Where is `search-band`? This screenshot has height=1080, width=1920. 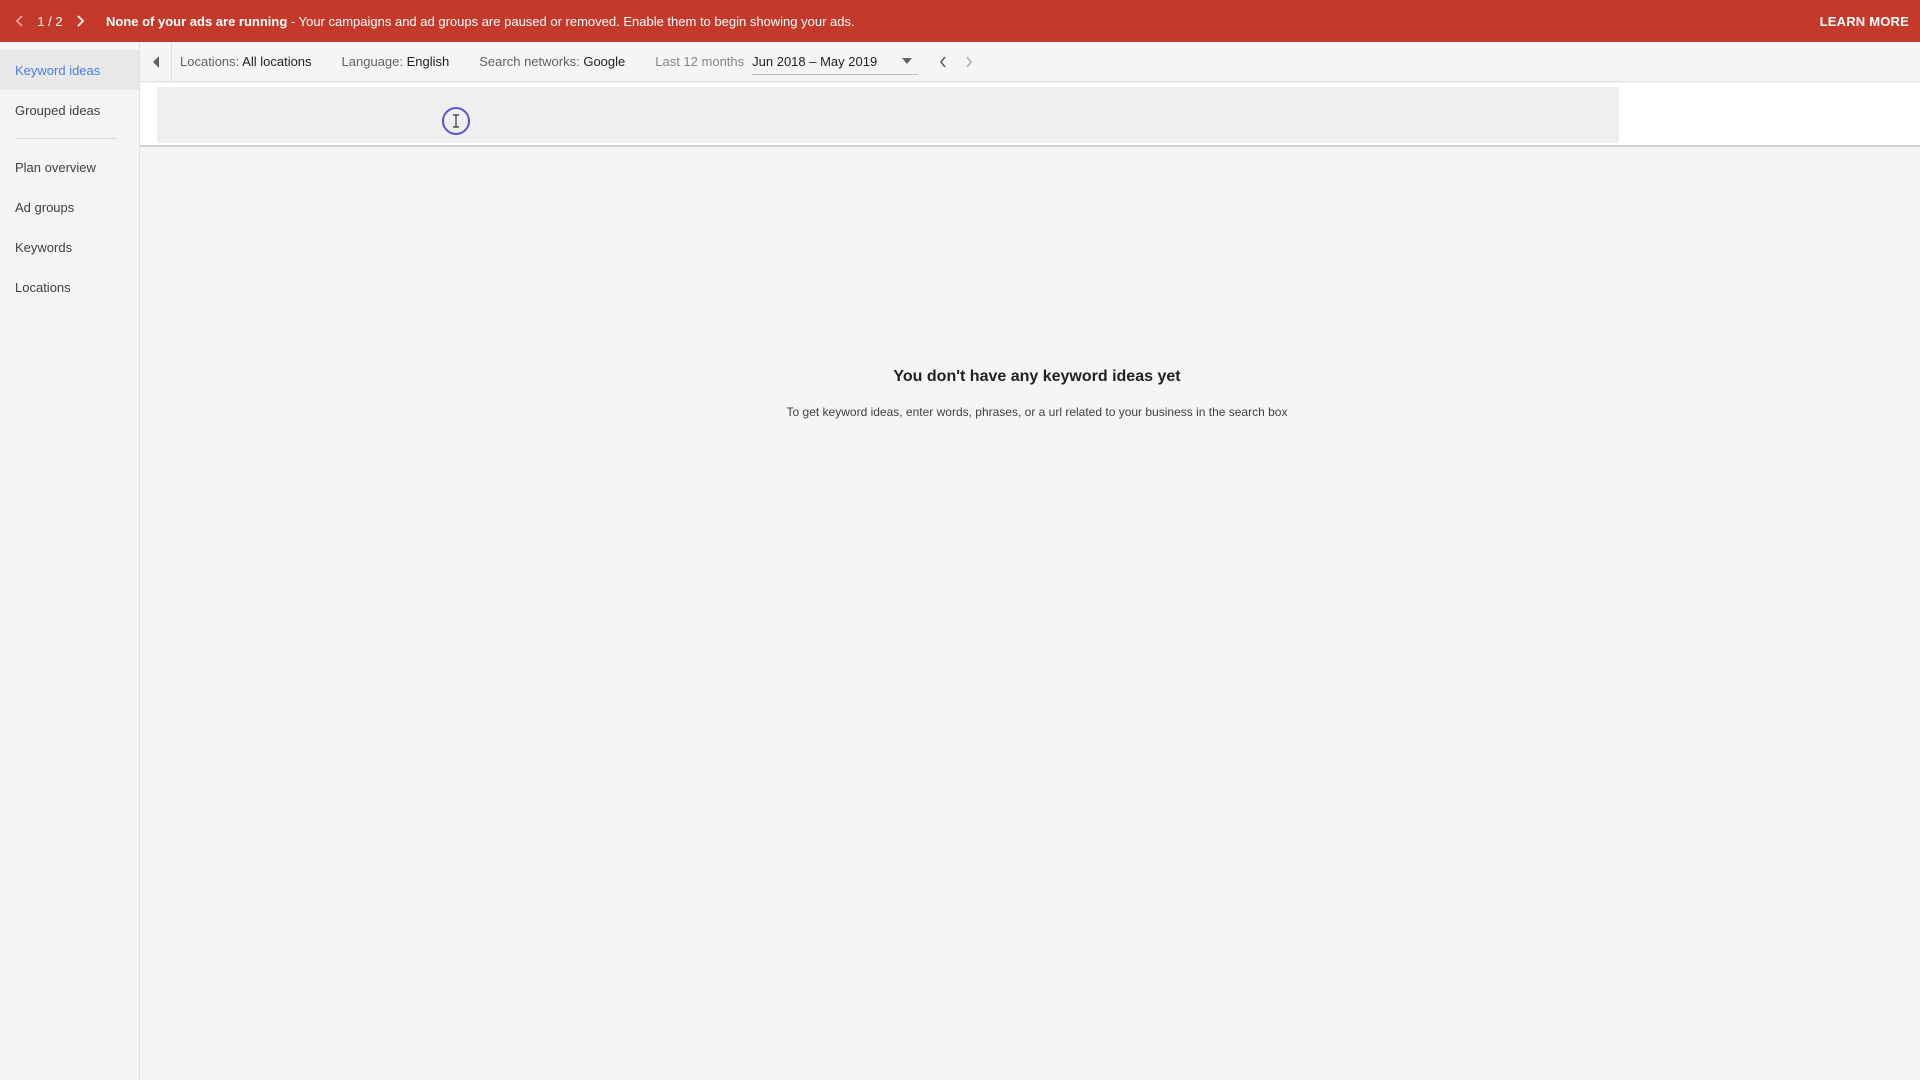
search-band is located at coordinates (1030, 115).